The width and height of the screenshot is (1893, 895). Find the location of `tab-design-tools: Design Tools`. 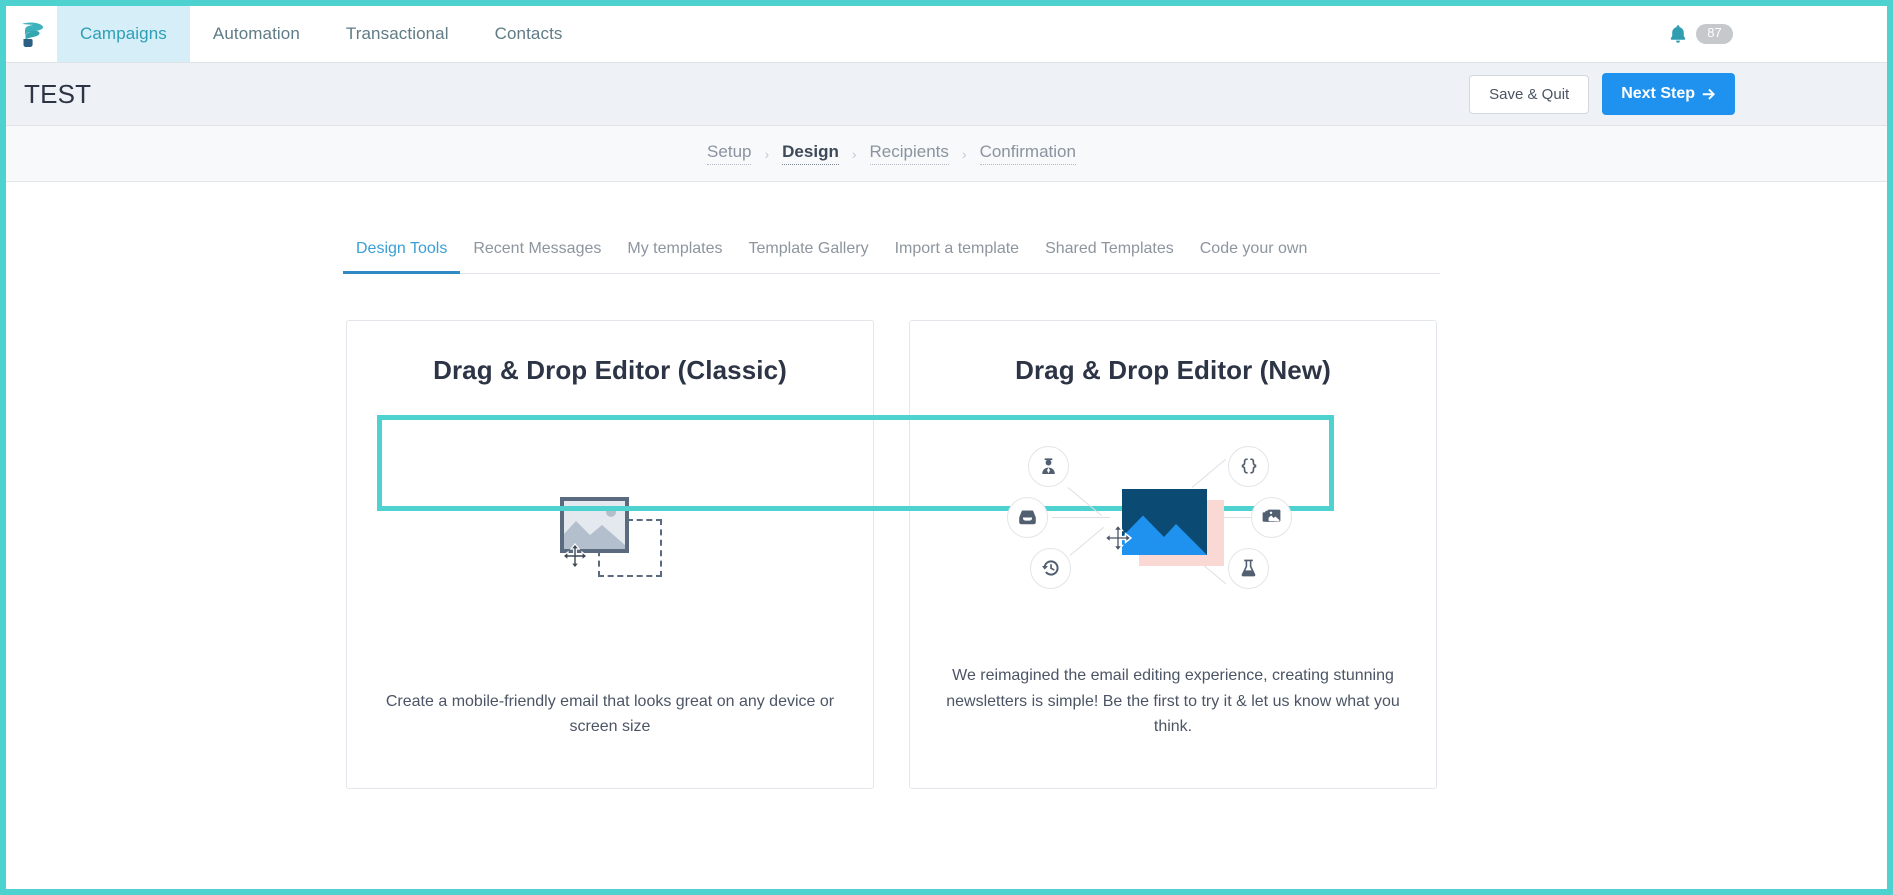

tab-design-tools: Design Tools is located at coordinates (402, 254).